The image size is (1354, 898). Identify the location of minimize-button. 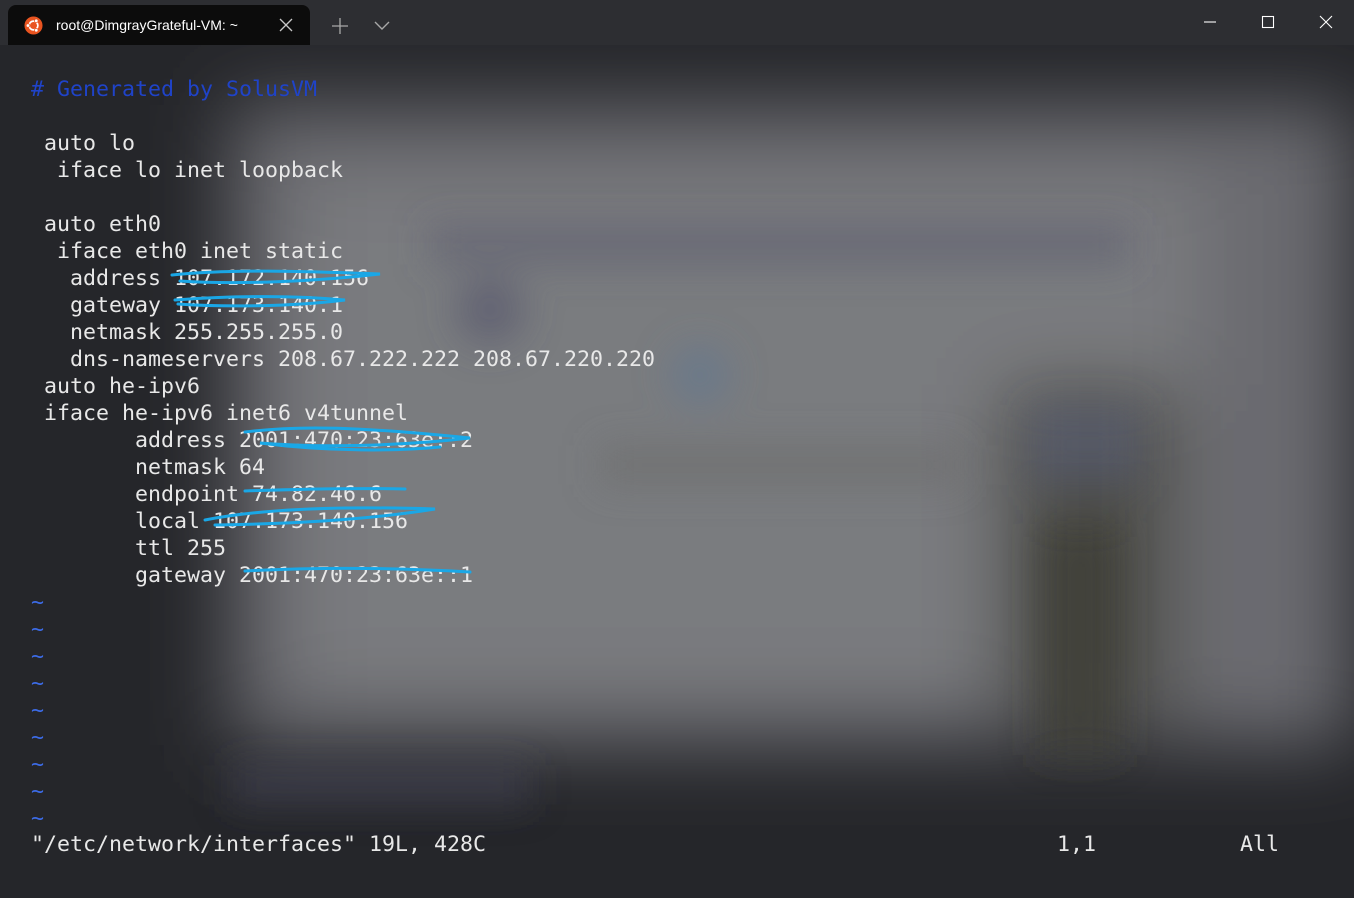
(1209, 22).